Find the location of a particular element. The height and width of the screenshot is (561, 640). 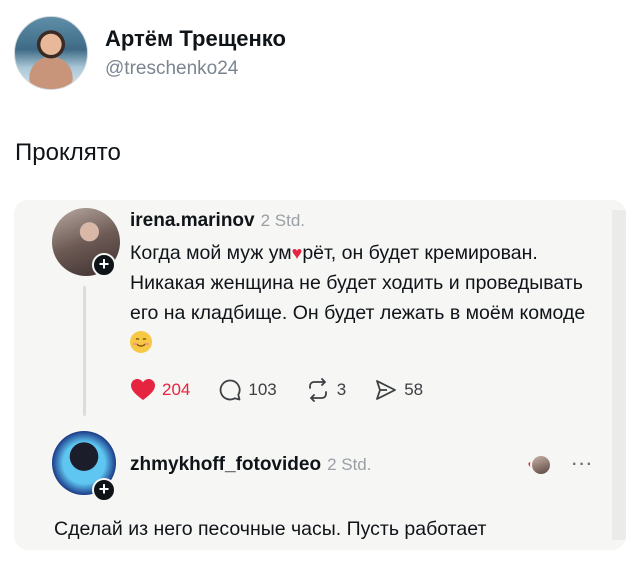

comment1-actions: 204 103 3 58 is located at coordinates (290, 390).